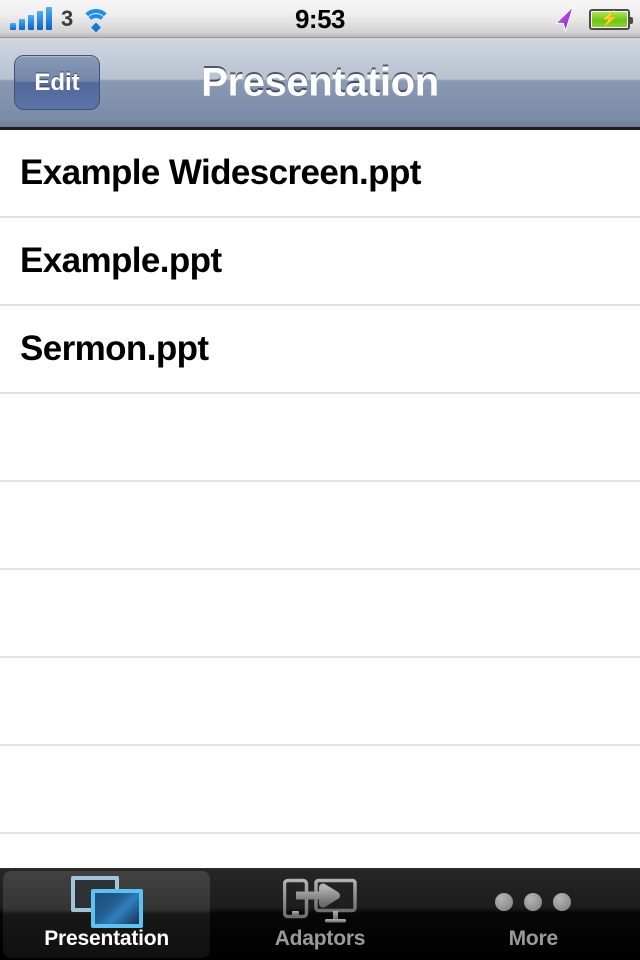 This screenshot has width=640, height=960. What do you see at coordinates (121, 260) in the screenshot?
I see `list-item-label: Example.ppt` at bounding box center [121, 260].